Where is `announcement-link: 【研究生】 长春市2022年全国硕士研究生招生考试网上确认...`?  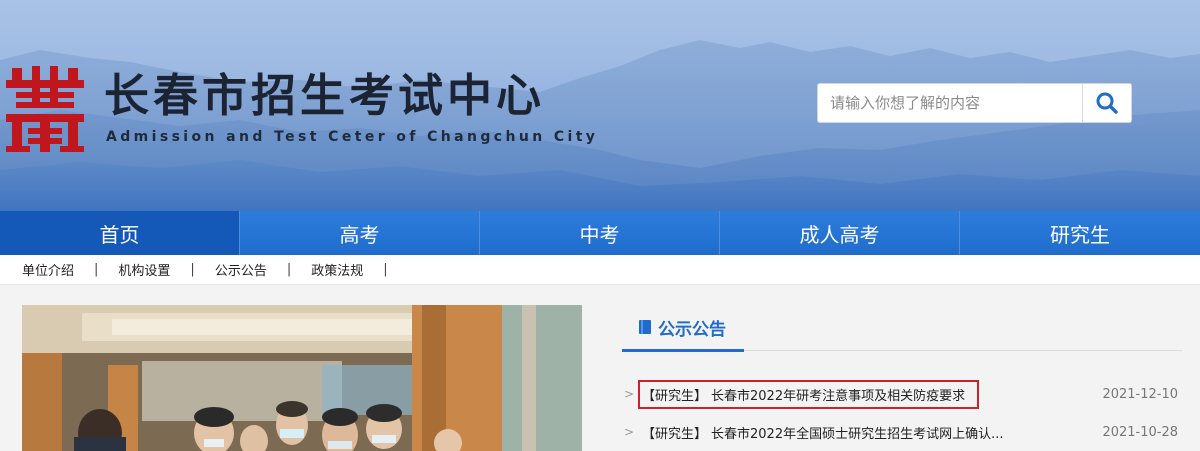
announcement-link: 【研究生】 长春市2022年全国硕士研究生招生考试网上确认... is located at coordinates (828, 432).